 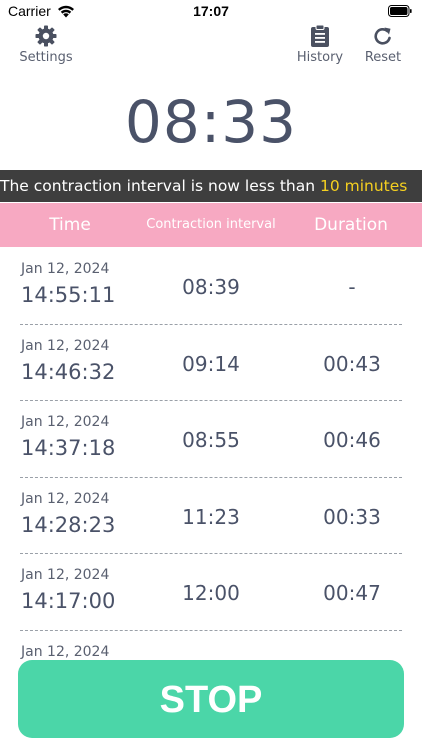 I want to click on row-duration: 00:47, so click(x=352, y=593).